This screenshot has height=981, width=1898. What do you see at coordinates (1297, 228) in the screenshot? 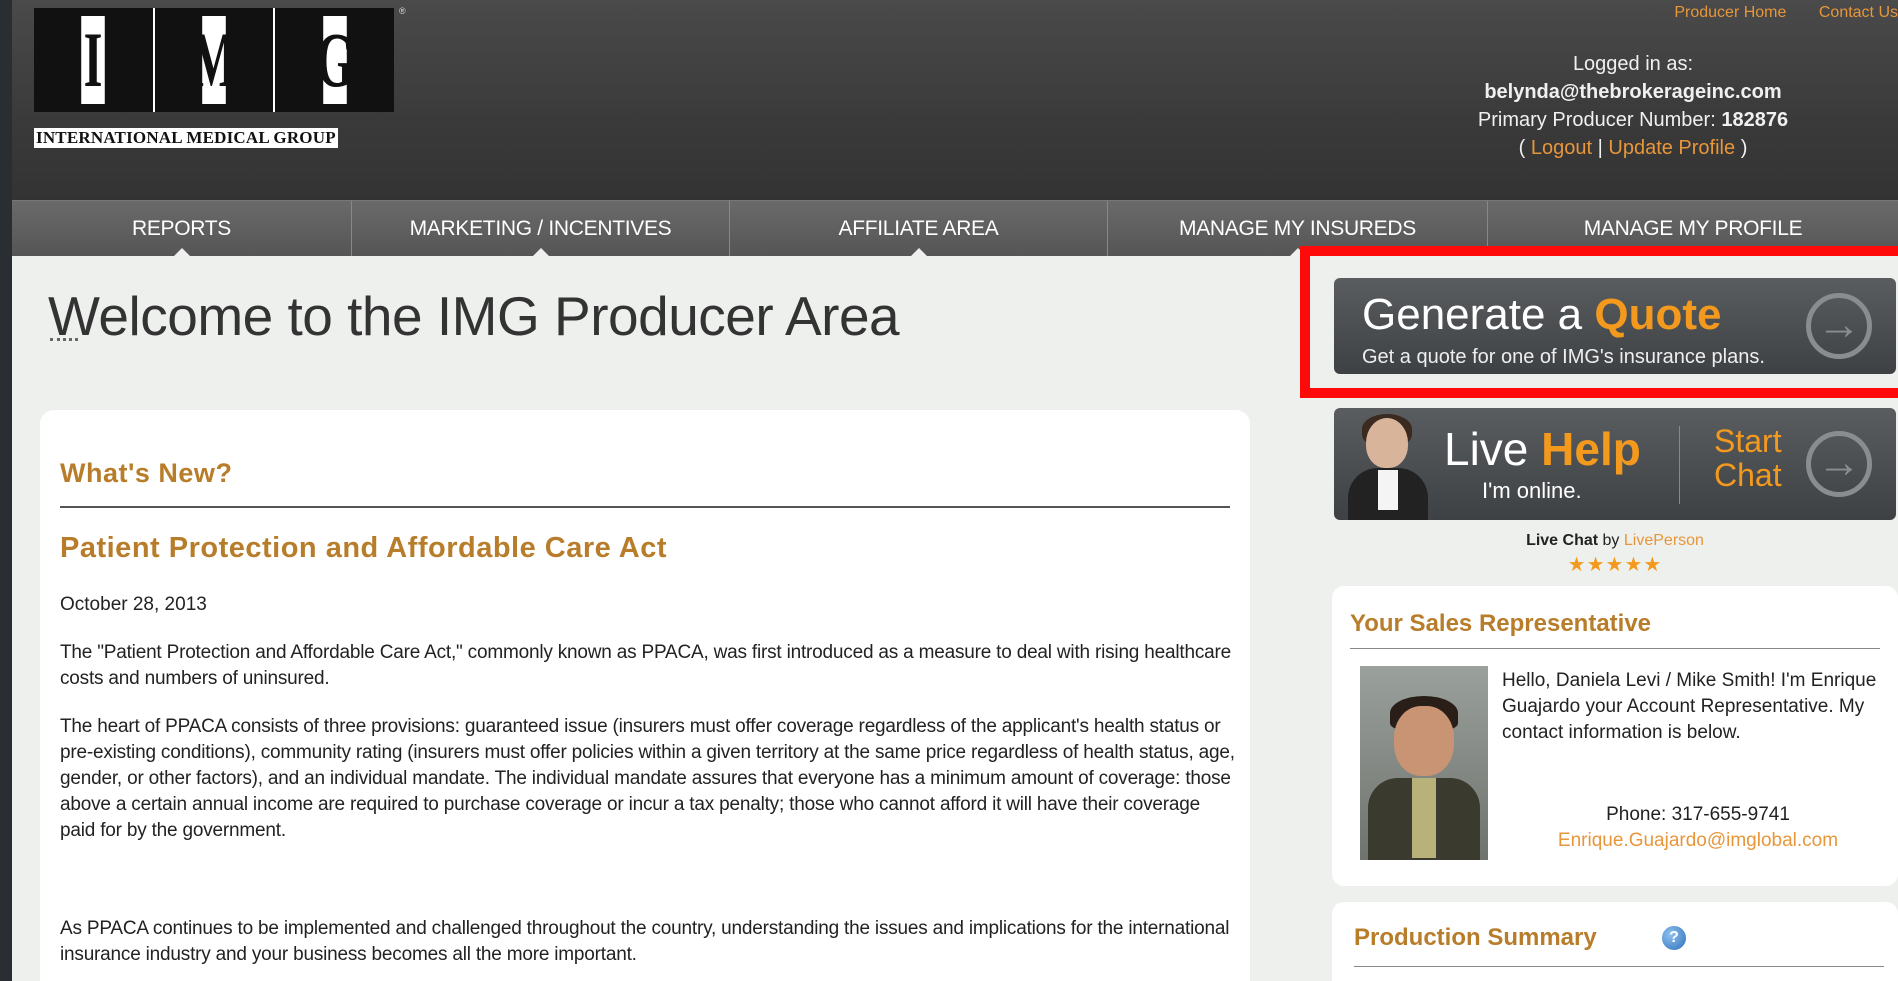
I see `nav-label: Manage My Insureds` at bounding box center [1297, 228].